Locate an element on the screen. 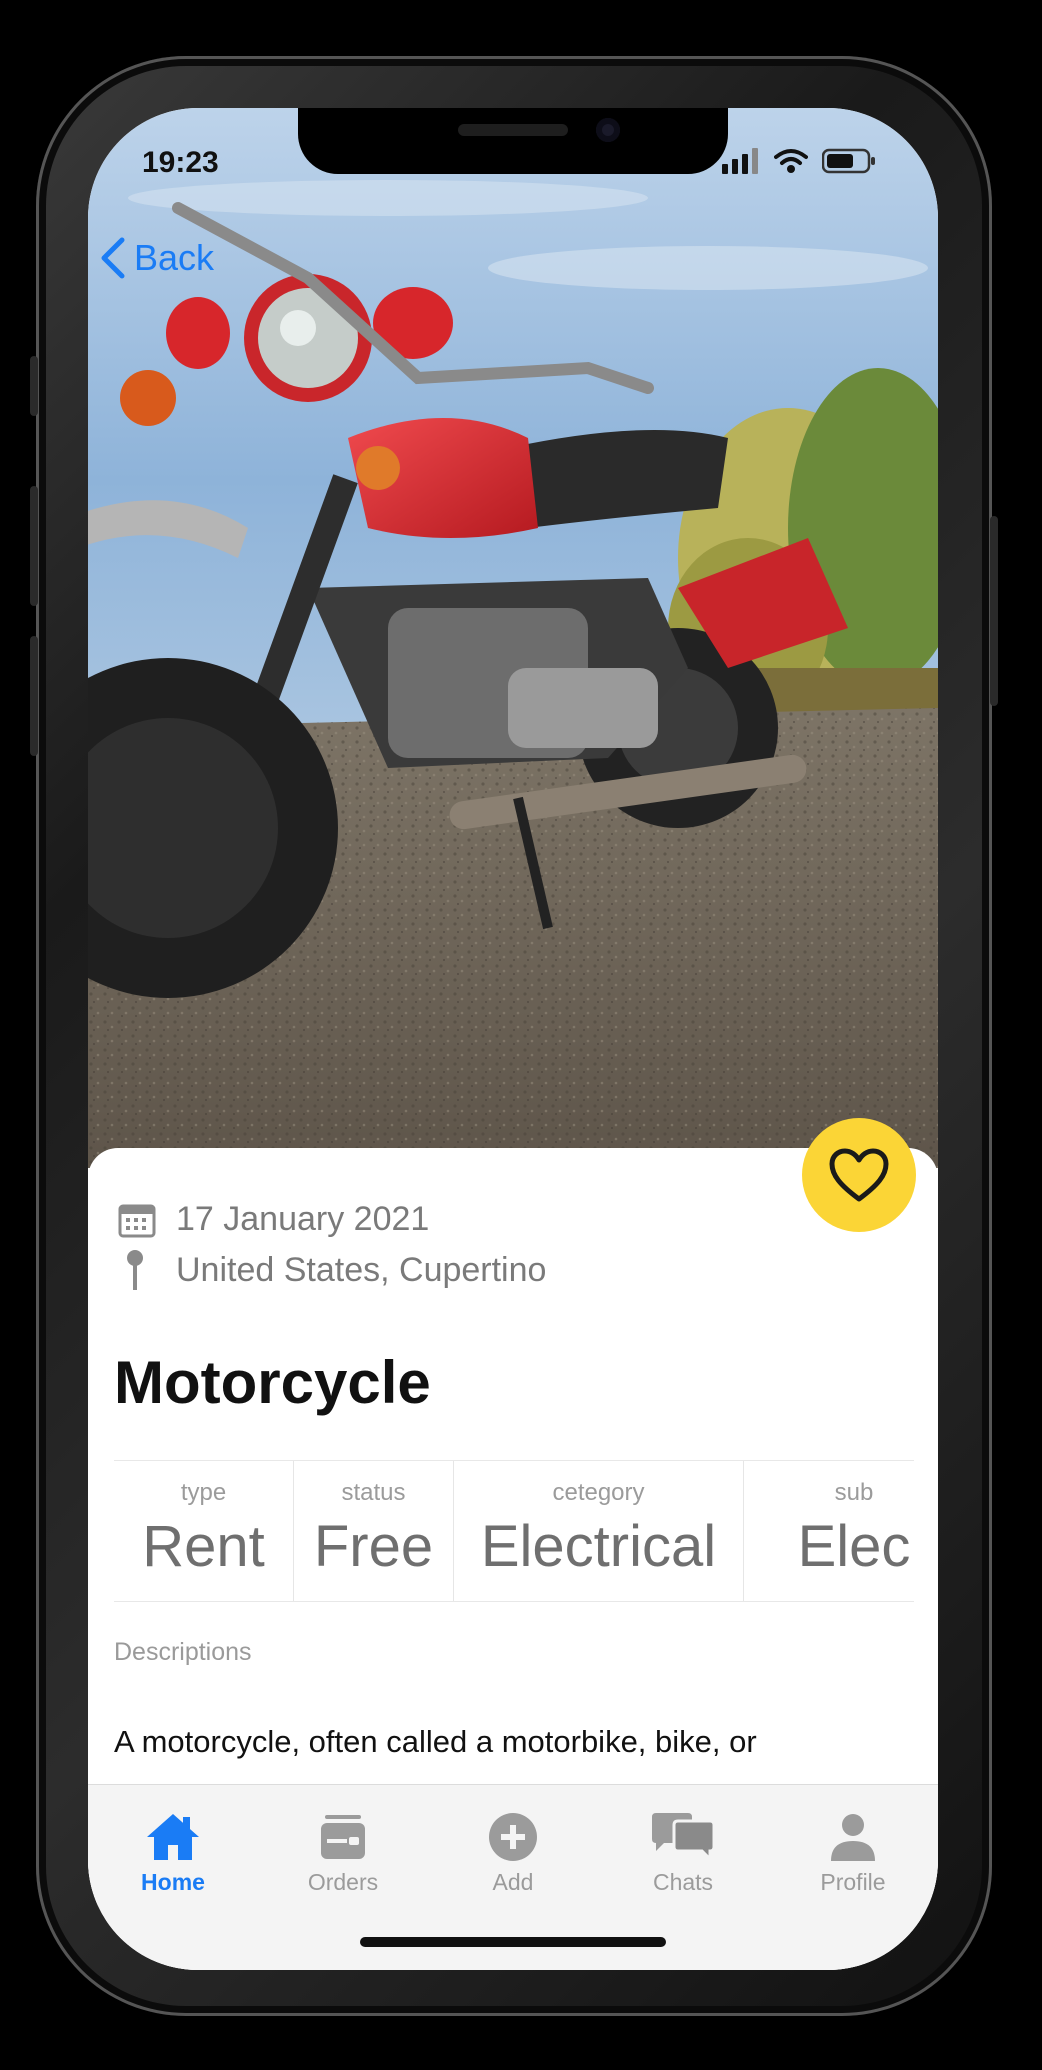  orders-icon is located at coordinates (343, 1837).